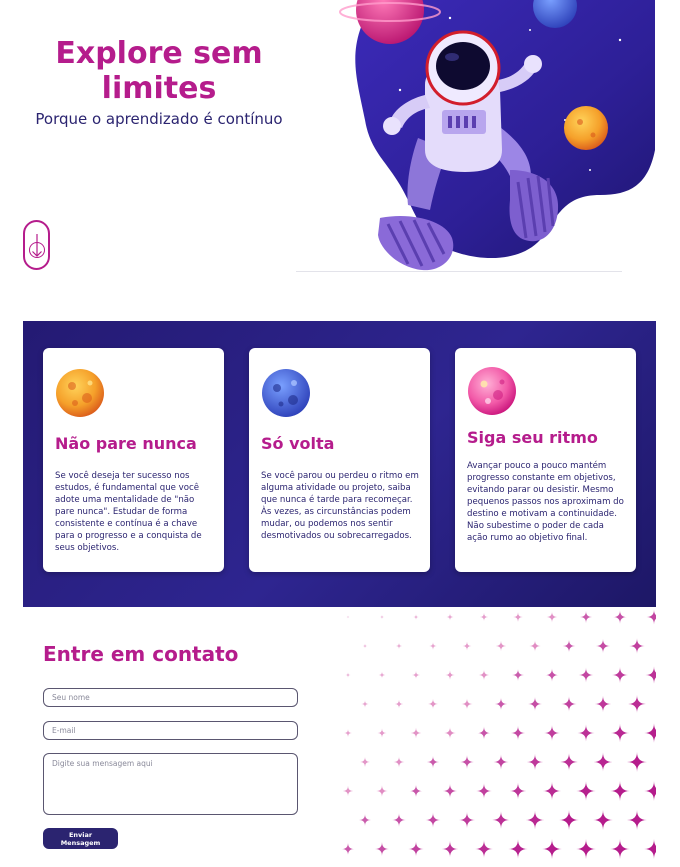 The image size is (680, 867). Describe the element at coordinates (159, 71) in the screenshot. I see `hero-title: Explore sem limites` at that location.